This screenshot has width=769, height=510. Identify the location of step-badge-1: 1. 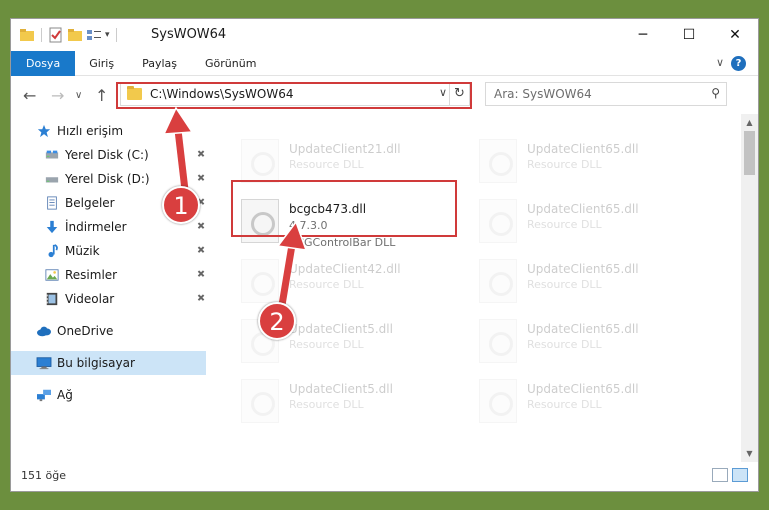
(181, 205).